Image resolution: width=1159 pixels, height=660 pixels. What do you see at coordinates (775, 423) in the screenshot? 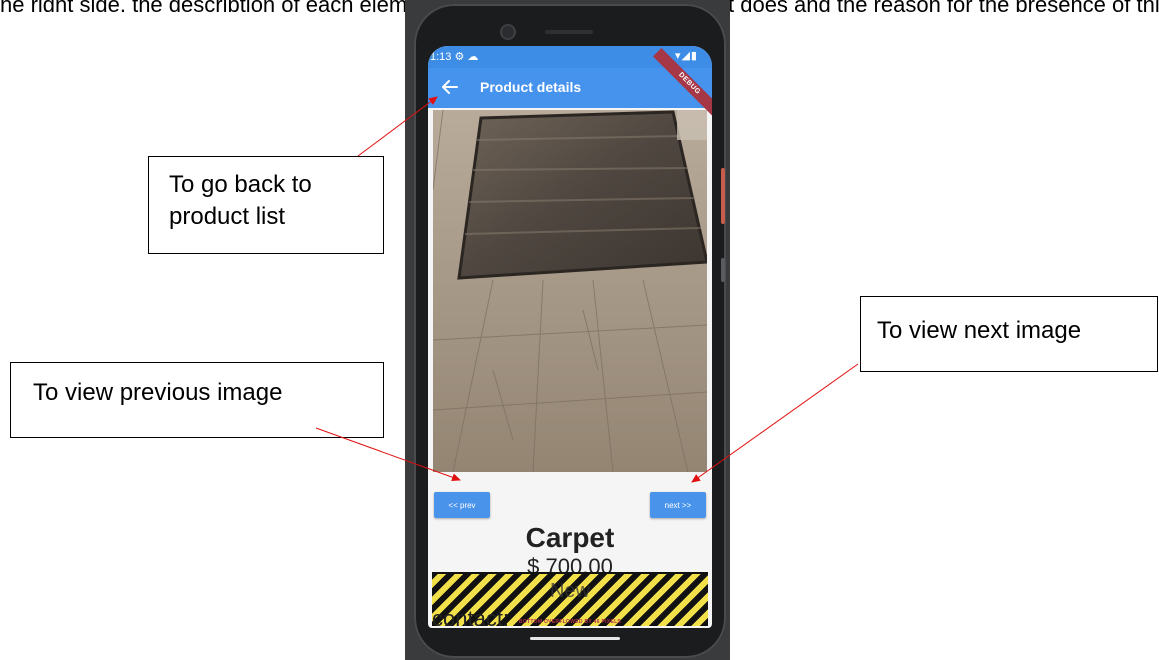
I see `arrow-to-next` at bounding box center [775, 423].